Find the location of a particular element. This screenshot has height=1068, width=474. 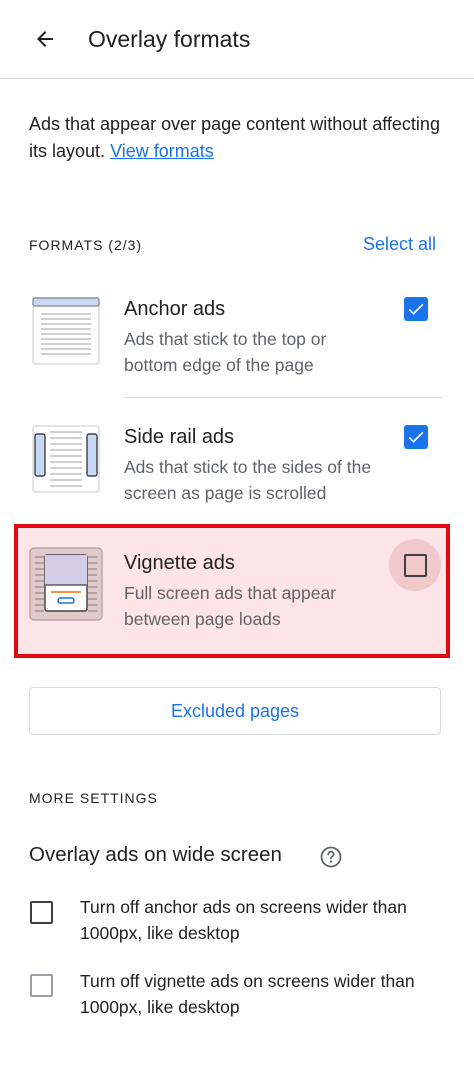

vignette-ads-thumbnail-icon is located at coordinates (66, 584).